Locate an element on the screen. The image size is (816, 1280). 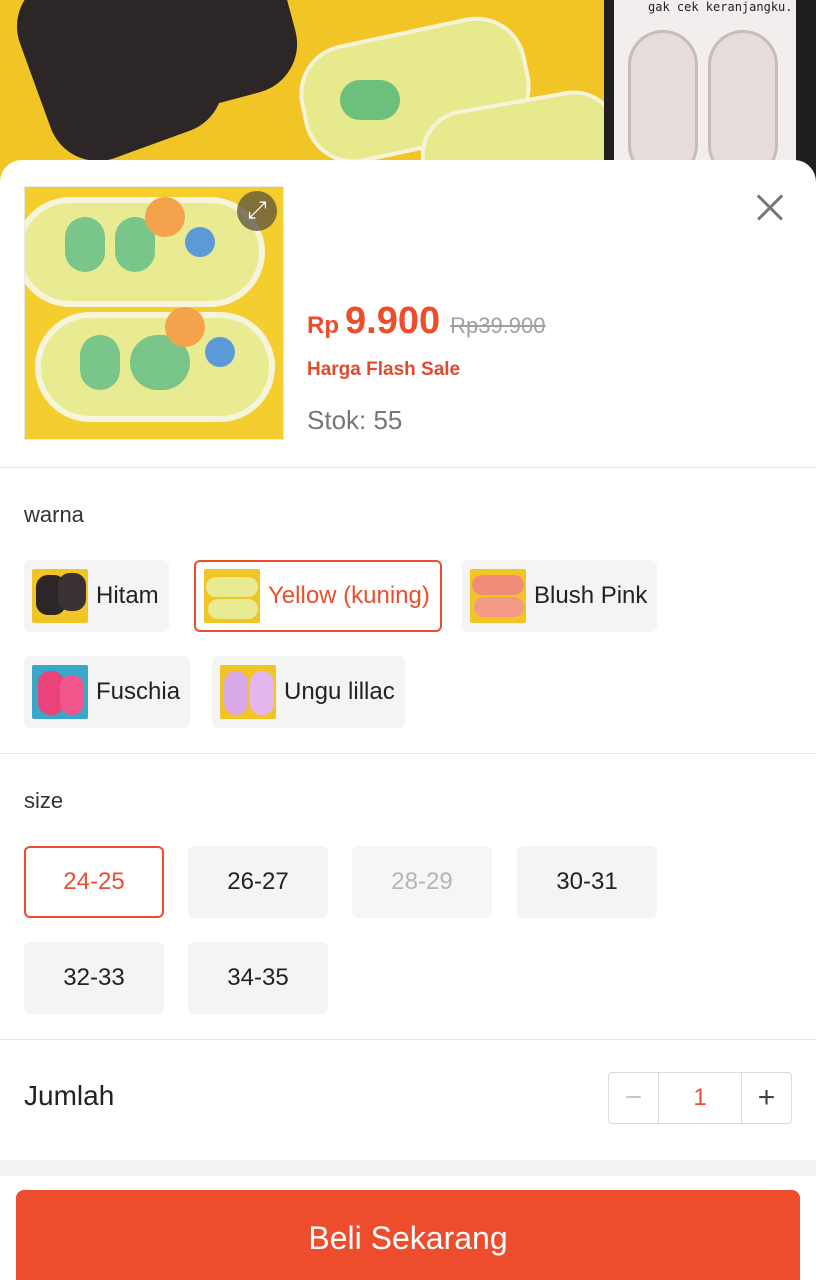
quantity-input: 1 is located at coordinates (700, 1098).